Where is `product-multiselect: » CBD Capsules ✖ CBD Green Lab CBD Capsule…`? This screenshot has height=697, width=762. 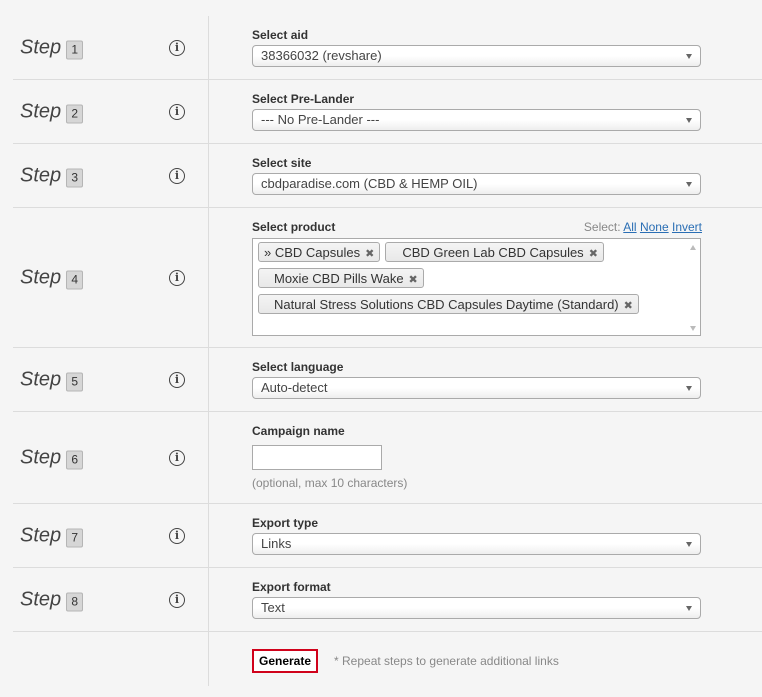 product-multiselect: » CBD Capsules ✖ CBD Green Lab CBD Capsule… is located at coordinates (476, 287).